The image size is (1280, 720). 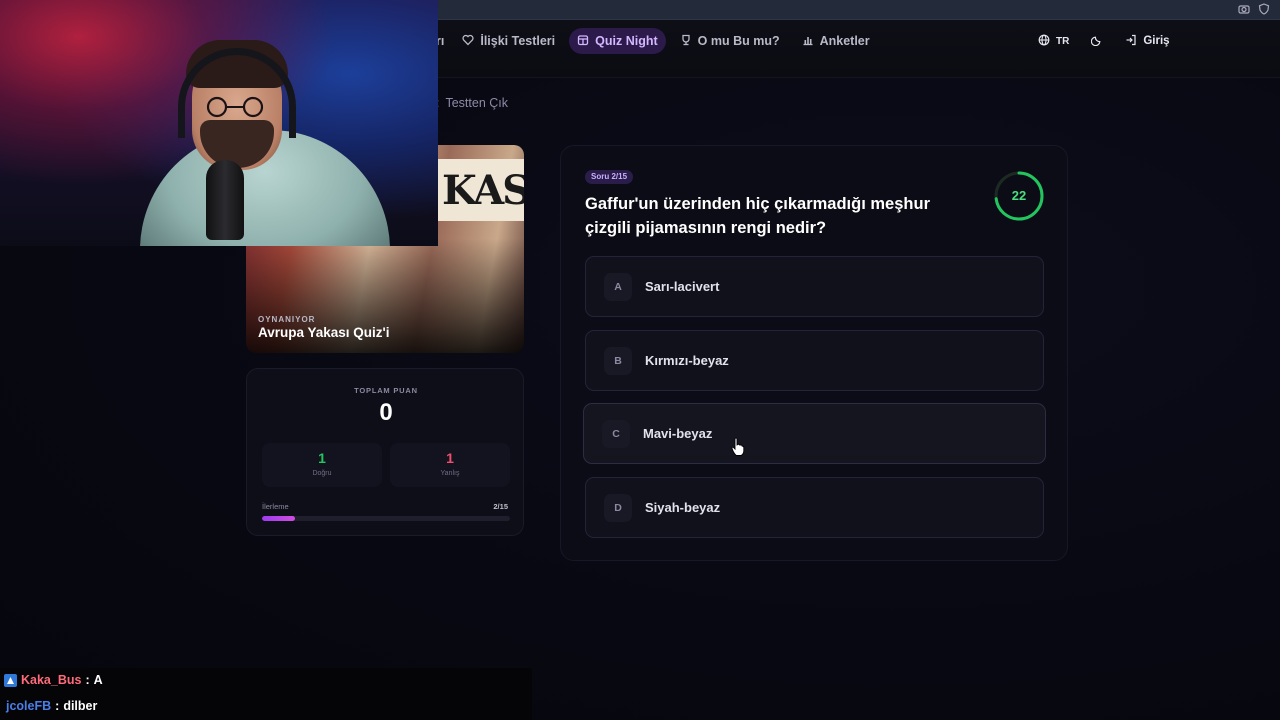 What do you see at coordinates (1147, 41) in the screenshot?
I see `login-button: Giriş` at bounding box center [1147, 41].